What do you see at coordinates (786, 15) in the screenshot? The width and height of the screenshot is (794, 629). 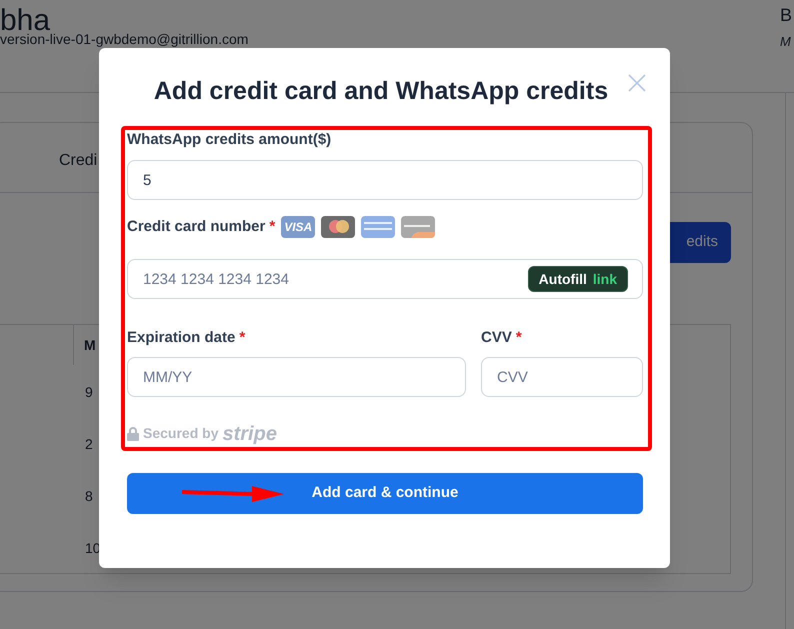 I see `page-heading: B` at bounding box center [786, 15].